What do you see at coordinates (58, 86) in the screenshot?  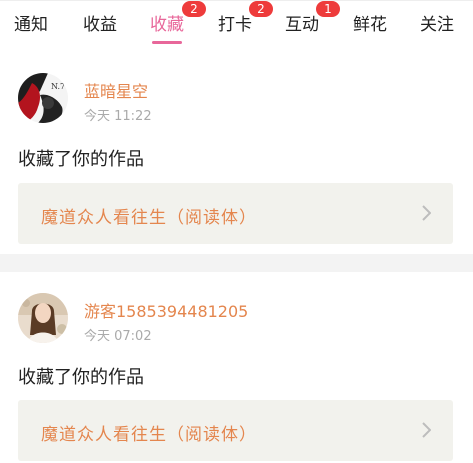 I see `svg-text: N.7` at bounding box center [58, 86].